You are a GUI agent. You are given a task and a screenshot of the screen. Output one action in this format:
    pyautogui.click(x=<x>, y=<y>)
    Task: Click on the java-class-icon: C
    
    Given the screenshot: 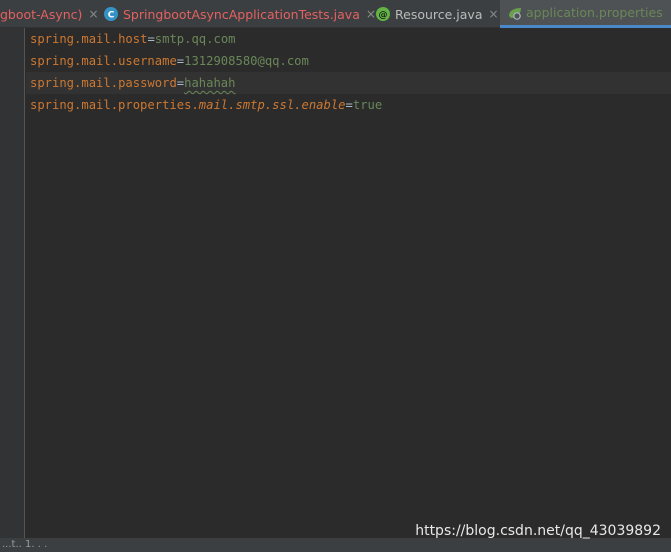 What is the action you would take?
    pyautogui.click(x=111, y=14)
    